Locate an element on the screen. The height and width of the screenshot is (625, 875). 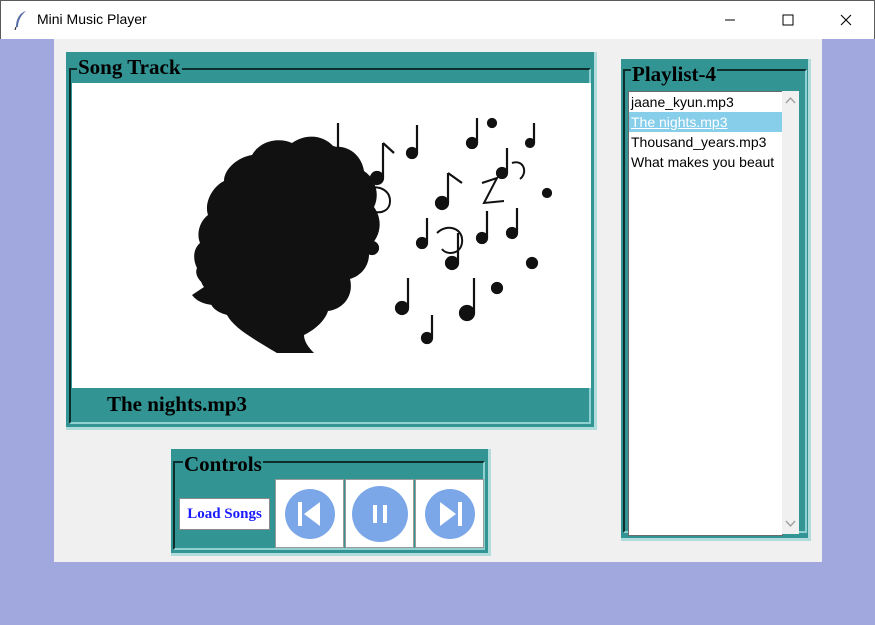
pause-button is located at coordinates (379, 513).